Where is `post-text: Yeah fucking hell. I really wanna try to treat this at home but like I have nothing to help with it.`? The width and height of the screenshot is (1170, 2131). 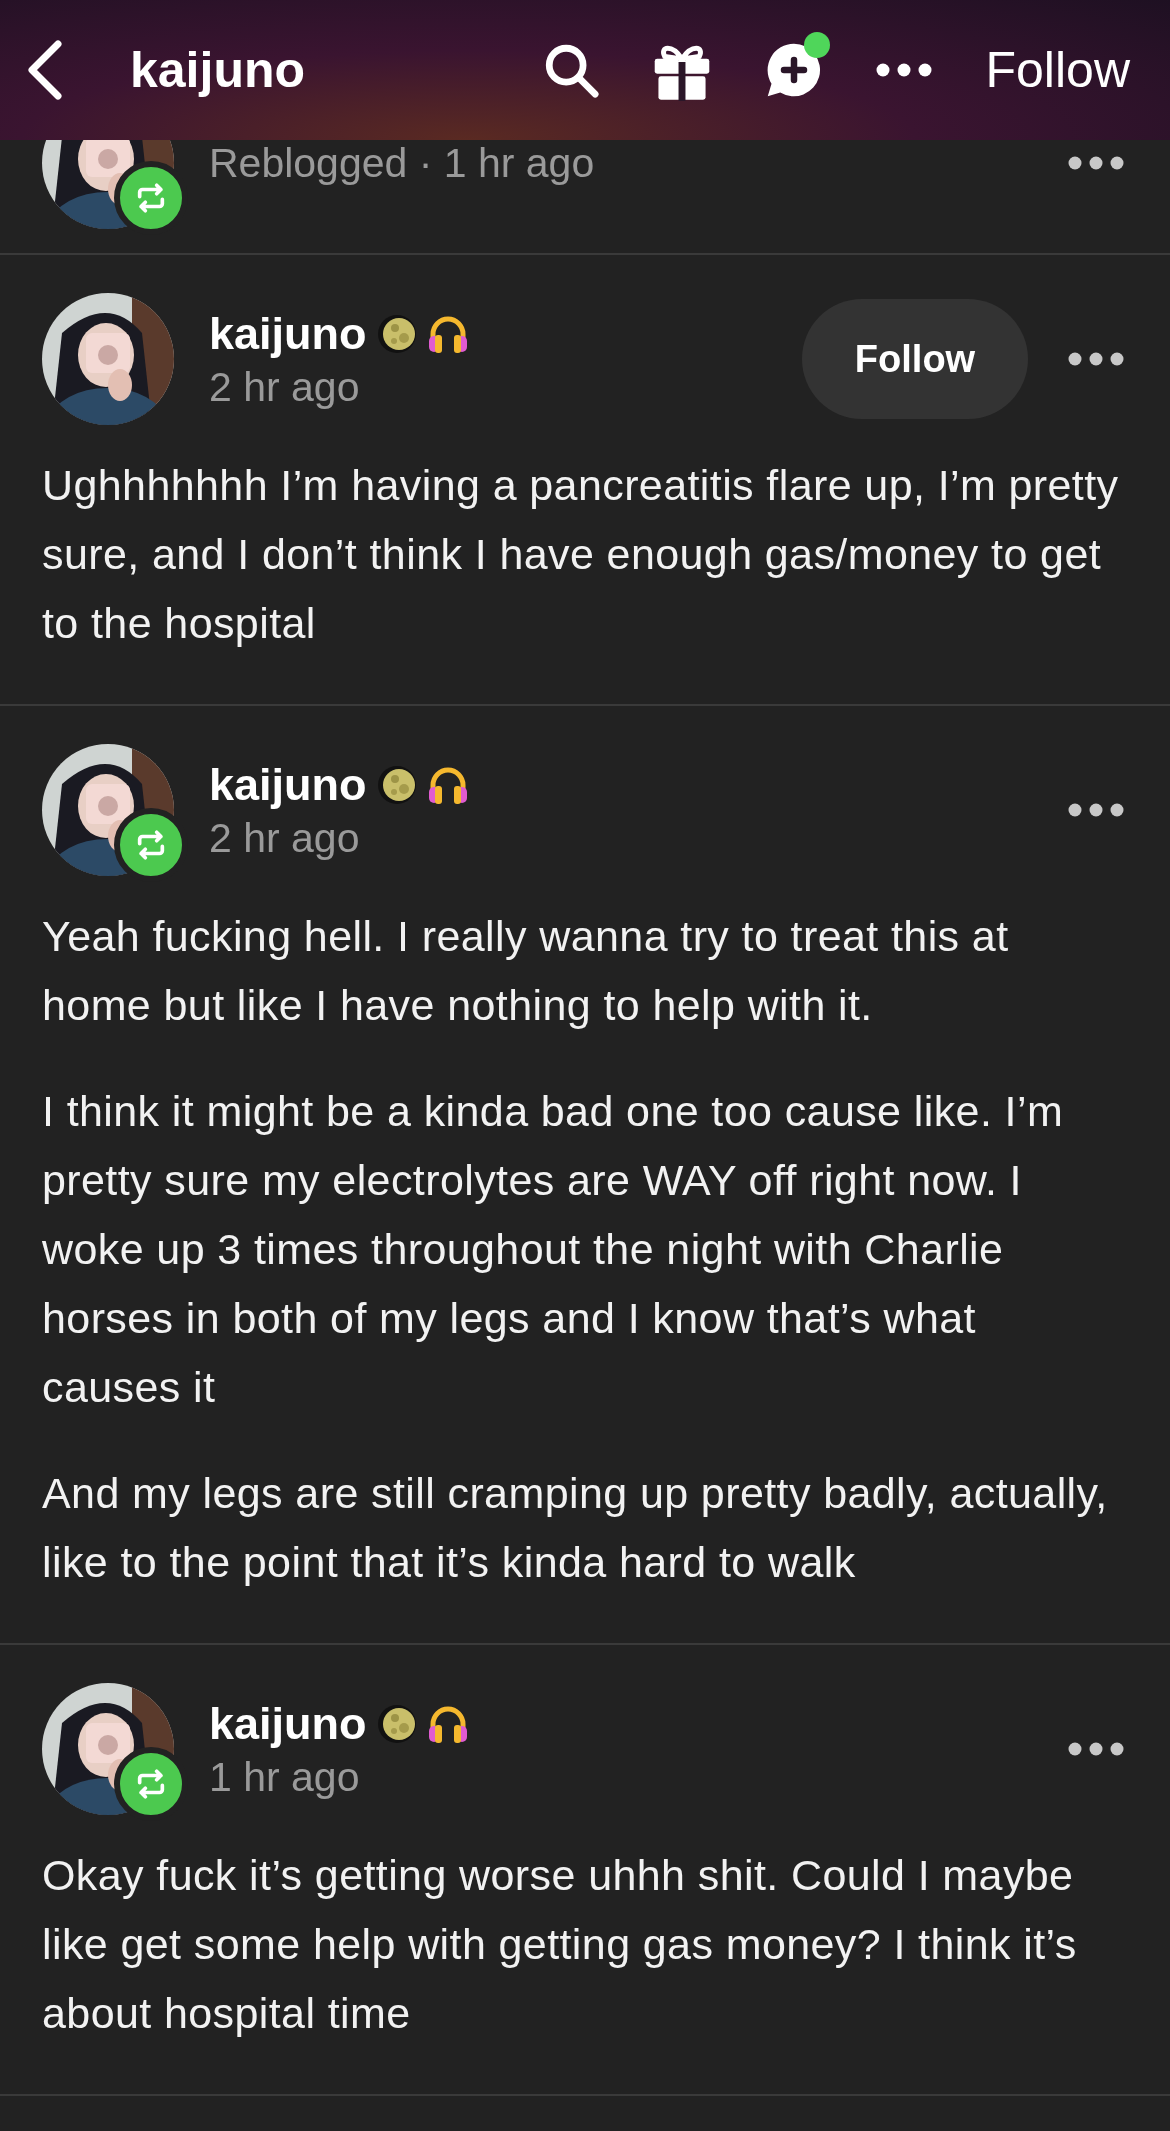
post-text: Yeah fucking hell. I really wanna try to treat this at home but like I have nothing to help with it. is located at coordinates (526, 971).